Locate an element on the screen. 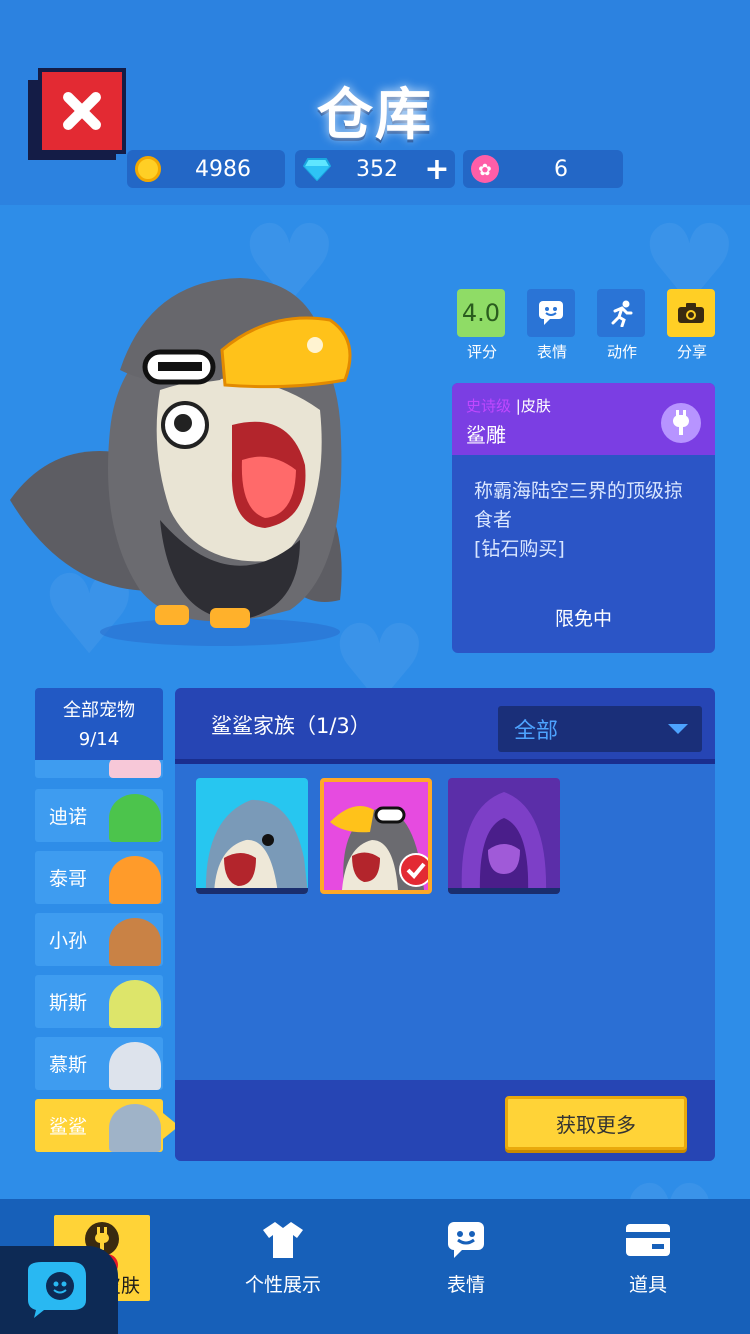  diamond-counter: 352 + is located at coordinates (375, 169).